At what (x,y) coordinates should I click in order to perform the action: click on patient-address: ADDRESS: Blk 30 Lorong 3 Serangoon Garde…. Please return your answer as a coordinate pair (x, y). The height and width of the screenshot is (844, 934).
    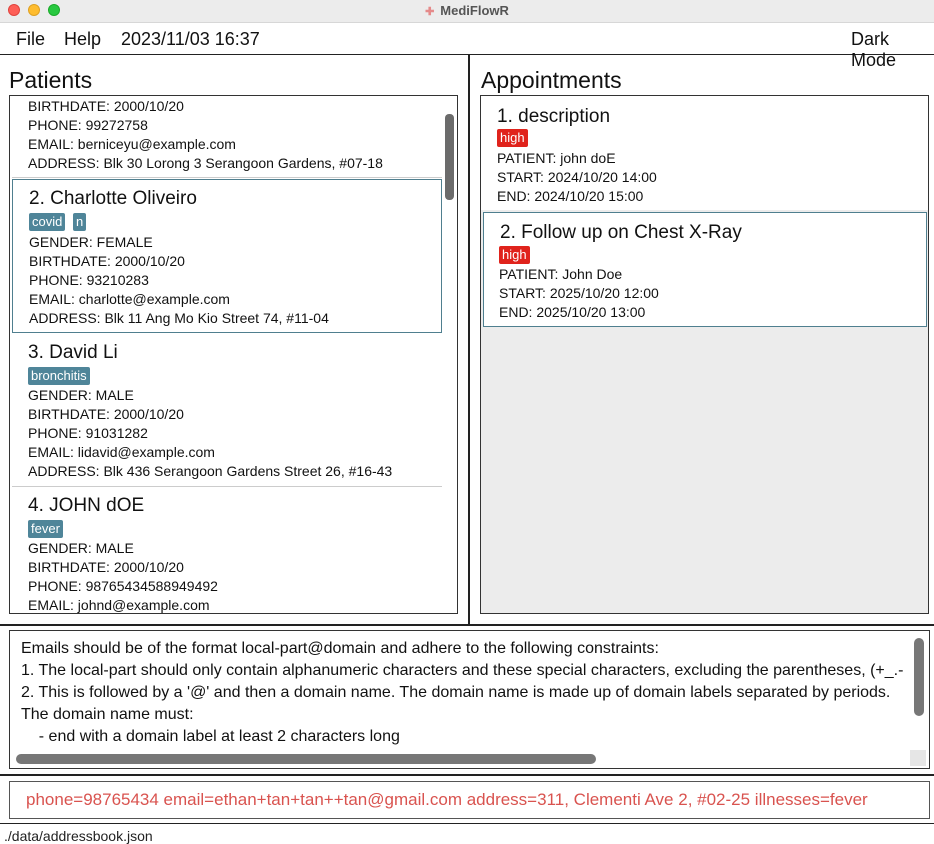
    Looking at the image, I should click on (205, 163).